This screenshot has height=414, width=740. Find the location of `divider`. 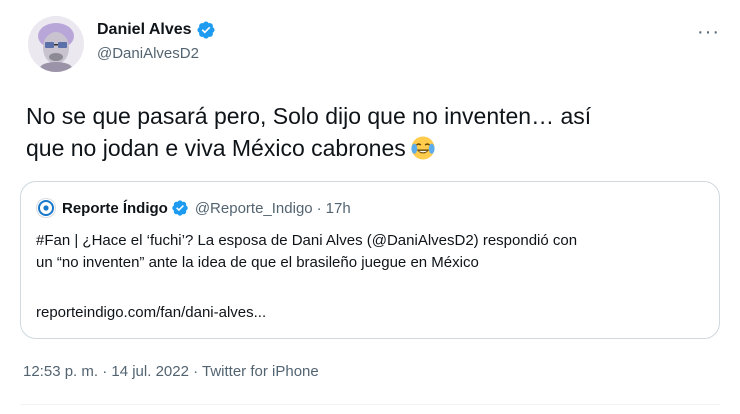

divider is located at coordinates (370, 404).